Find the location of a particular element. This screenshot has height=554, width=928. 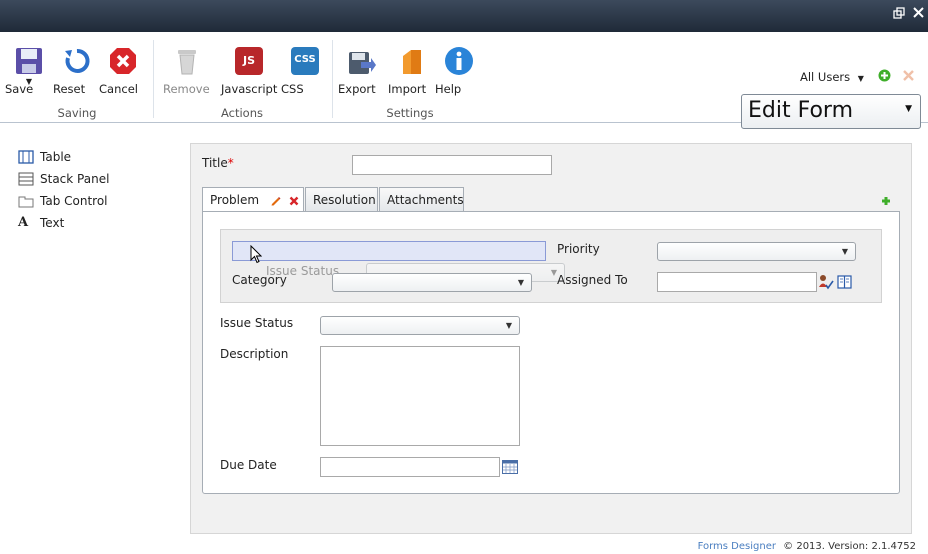

users-filter-label: All Users is located at coordinates (825, 77).